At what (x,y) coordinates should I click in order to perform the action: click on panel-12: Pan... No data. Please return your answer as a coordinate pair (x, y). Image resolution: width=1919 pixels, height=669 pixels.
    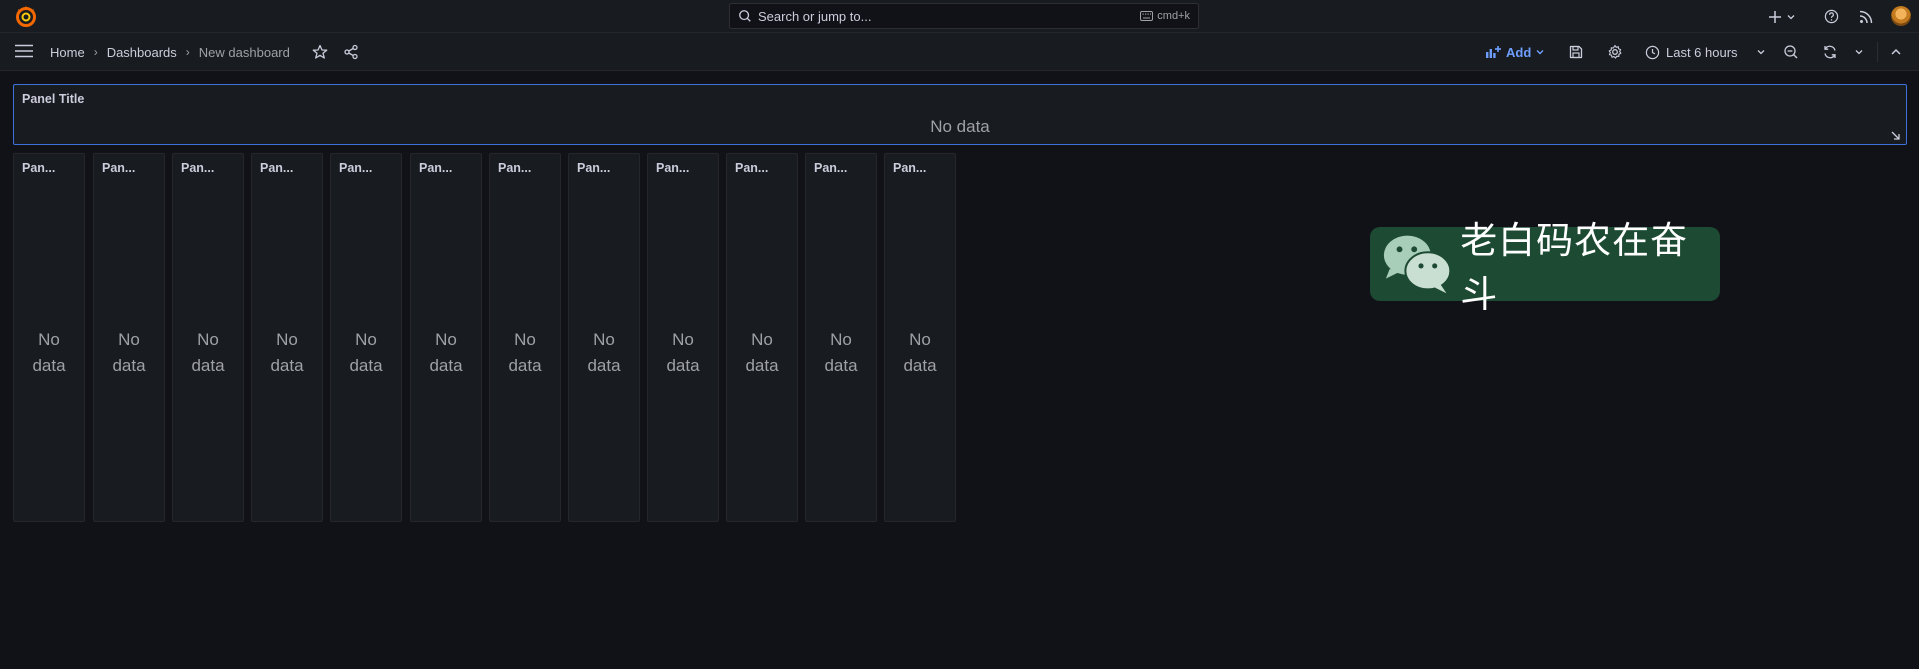
    Looking at the image, I should click on (920, 337).